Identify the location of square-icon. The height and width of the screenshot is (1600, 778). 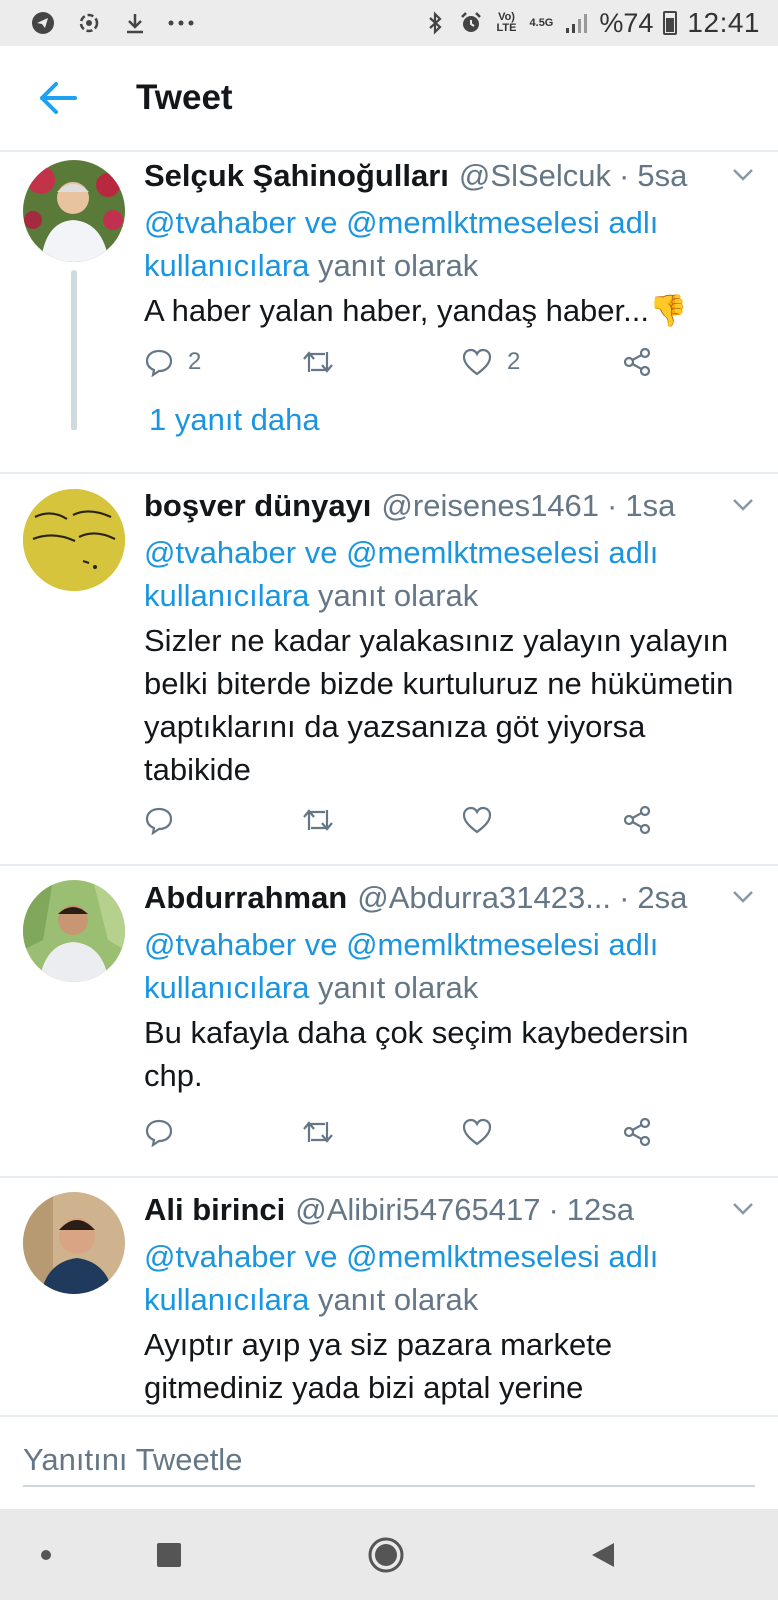
(169, 1554).